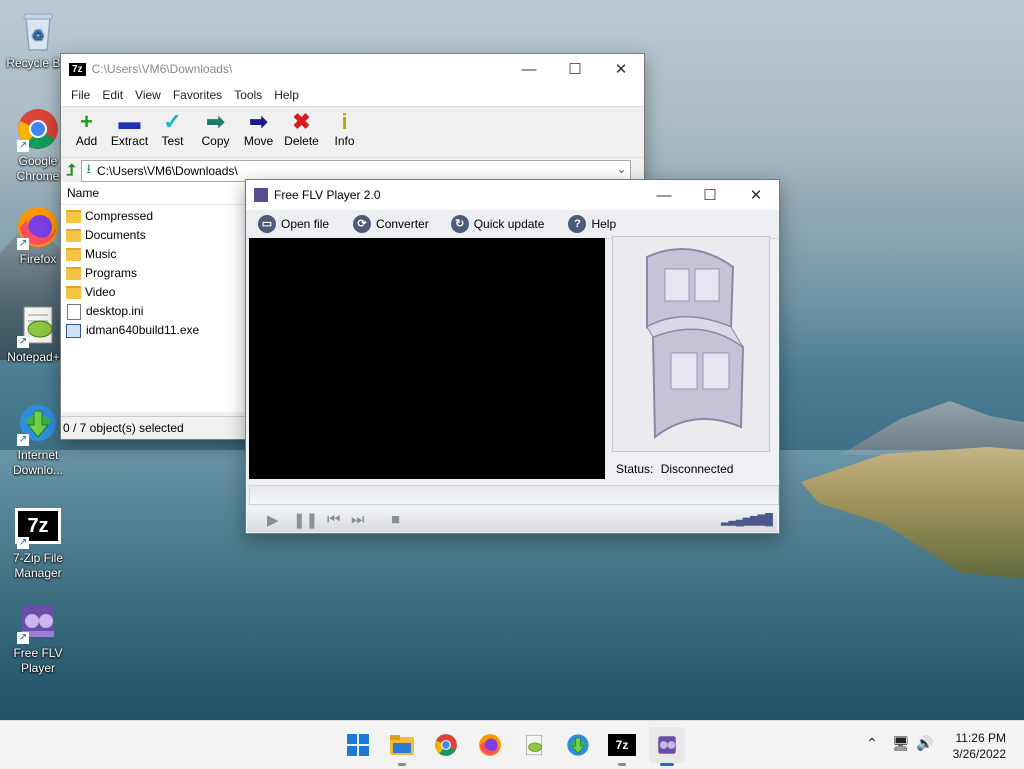  I want to click on taskbar: 7z ⌃ 🖥 🔊 11:26 PM 3/26/2022, so click(512, 744).